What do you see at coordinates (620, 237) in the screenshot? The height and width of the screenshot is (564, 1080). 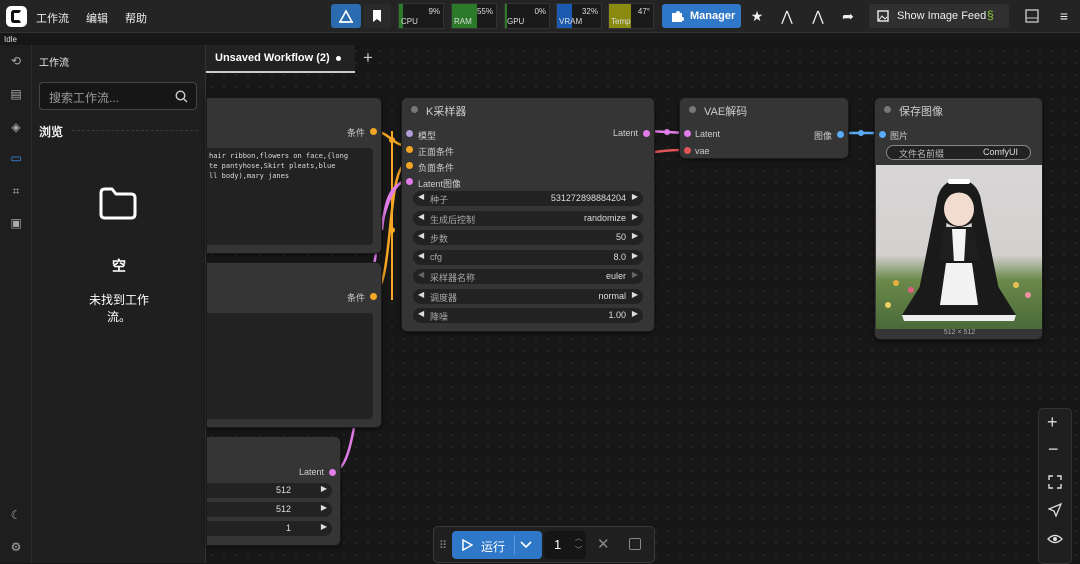 I see `widget-value: 50` at bounding box center [620, 237].